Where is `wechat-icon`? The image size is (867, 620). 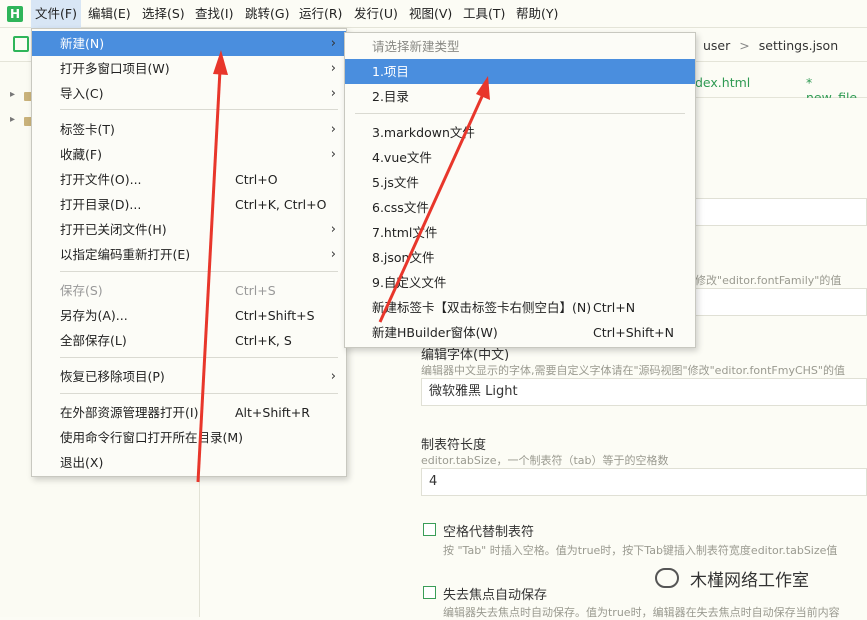 wechat-icon is located at coordinates (667, 578).